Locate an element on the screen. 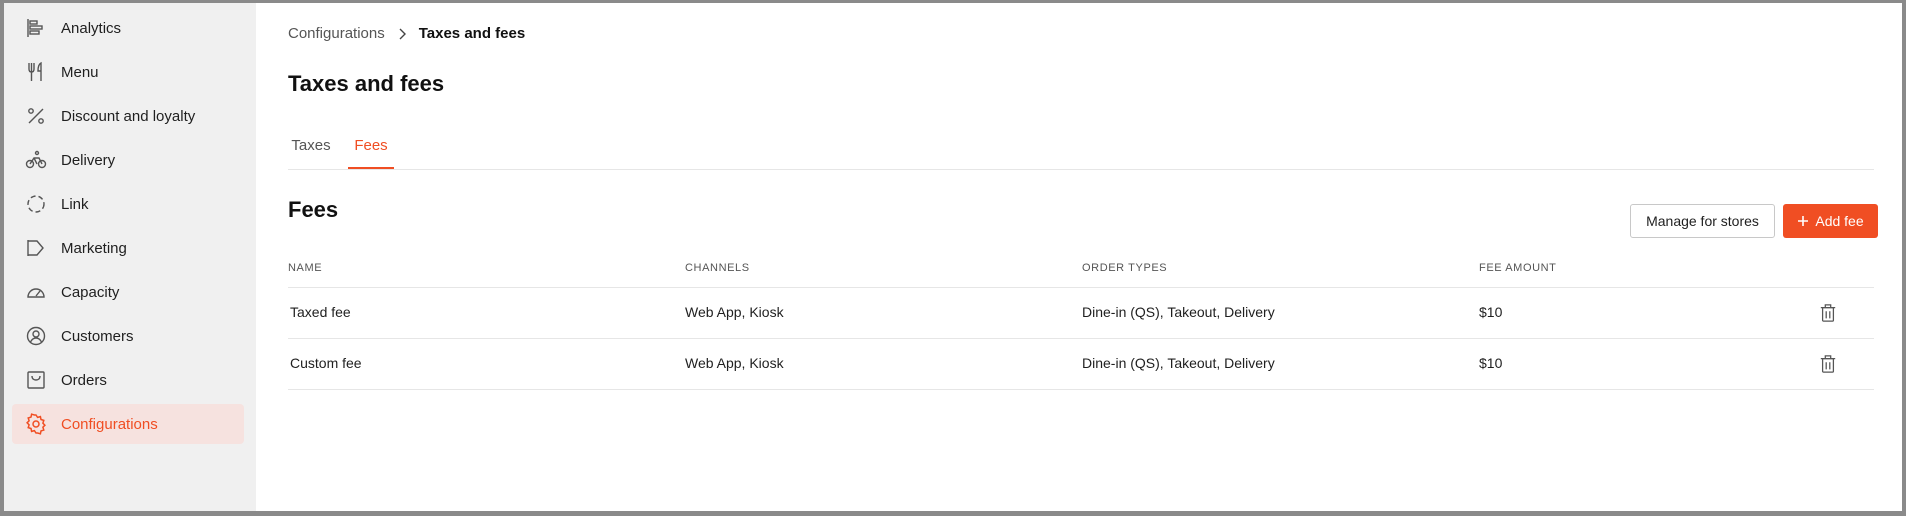 This screenshot has width=1906, height=516. sidebar-item-discount: Discount and loyalty is located at coordinates (128, 116).